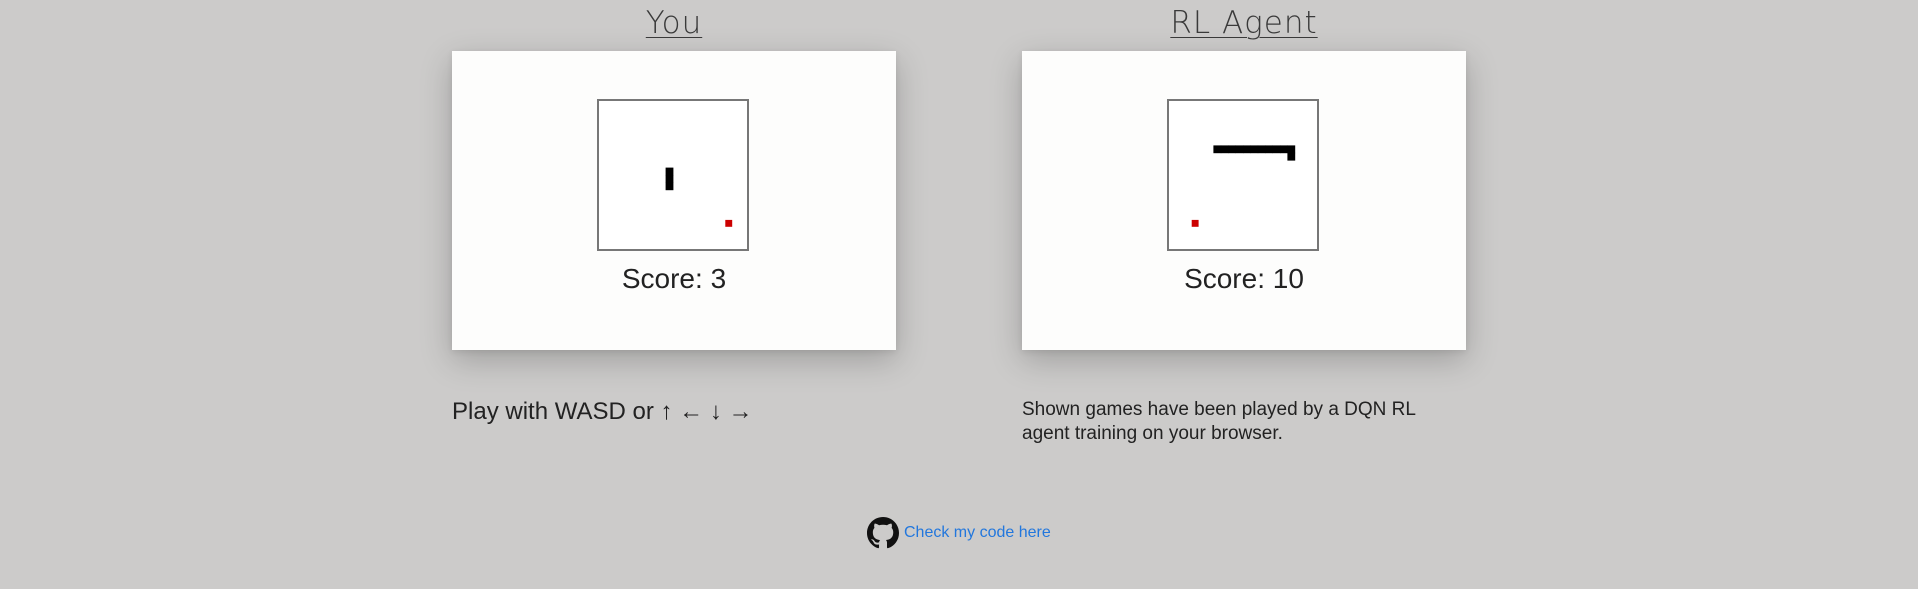 The height and width of the screenshot is (589, 1918). What do you see at coordinates (674, 23) in the screenshot?
I see `human-title: You` at bounding box center [674, 23].